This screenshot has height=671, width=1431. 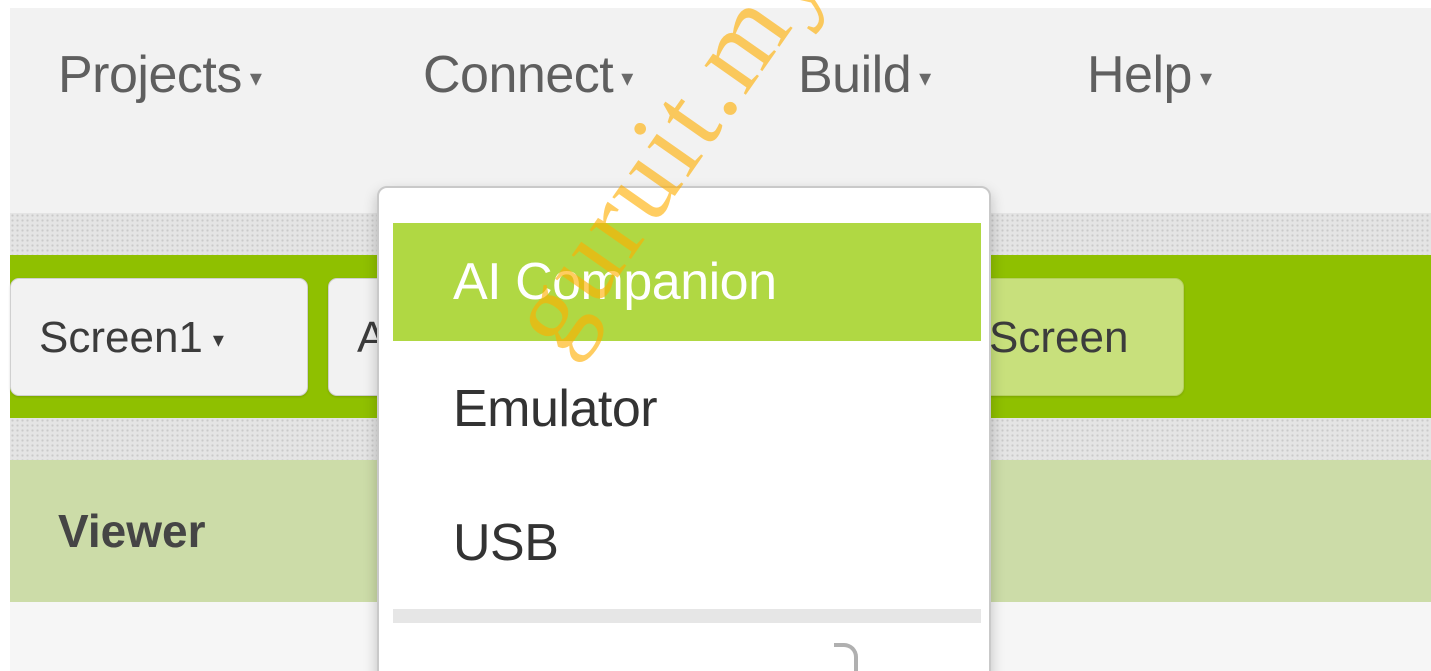 I want to click on screen-select-label: Screen1, so click(x=121, y=337).